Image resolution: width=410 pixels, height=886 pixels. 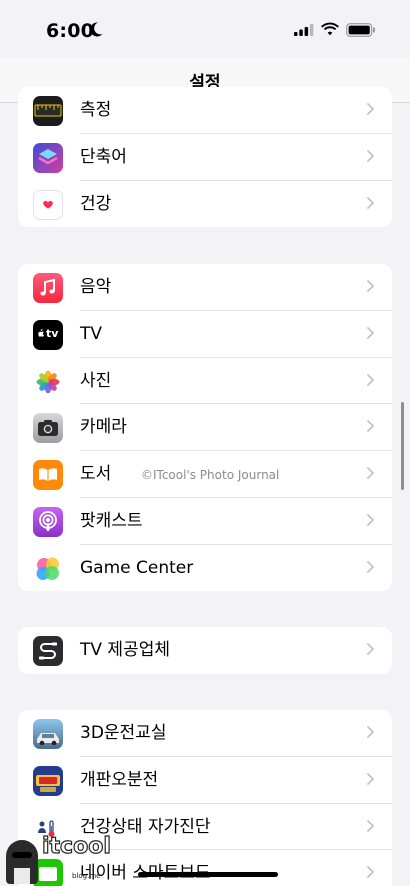 What do you see at coordinates (48, 428) in the screenshot?
I see `camera-icon` at bounding box center [48, 428].